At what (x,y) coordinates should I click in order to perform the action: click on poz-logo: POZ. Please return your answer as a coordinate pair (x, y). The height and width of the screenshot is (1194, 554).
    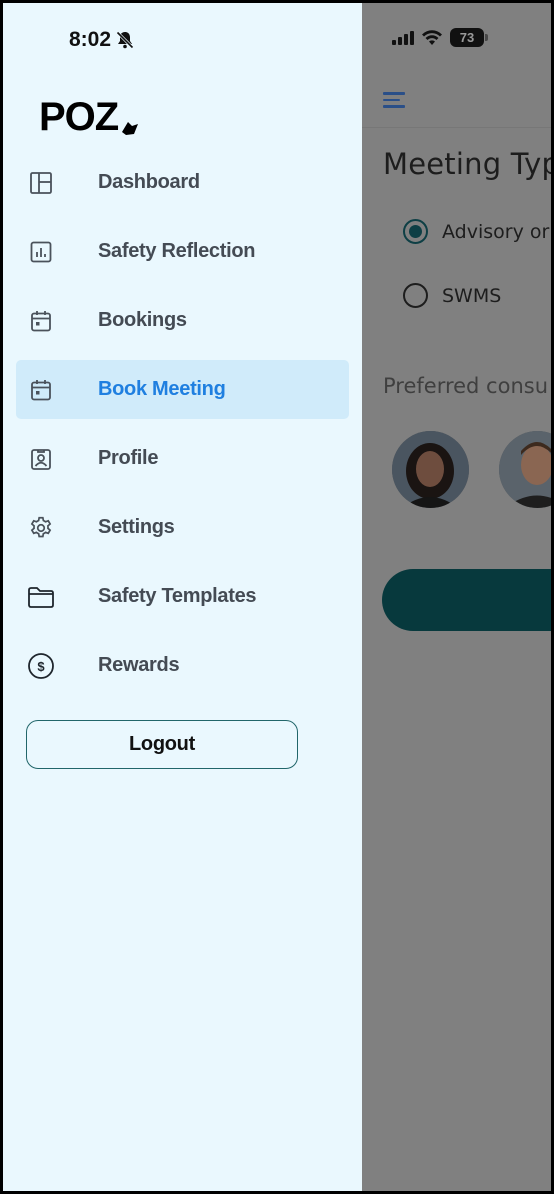
    Looking at the image, I should click on (89, 117).